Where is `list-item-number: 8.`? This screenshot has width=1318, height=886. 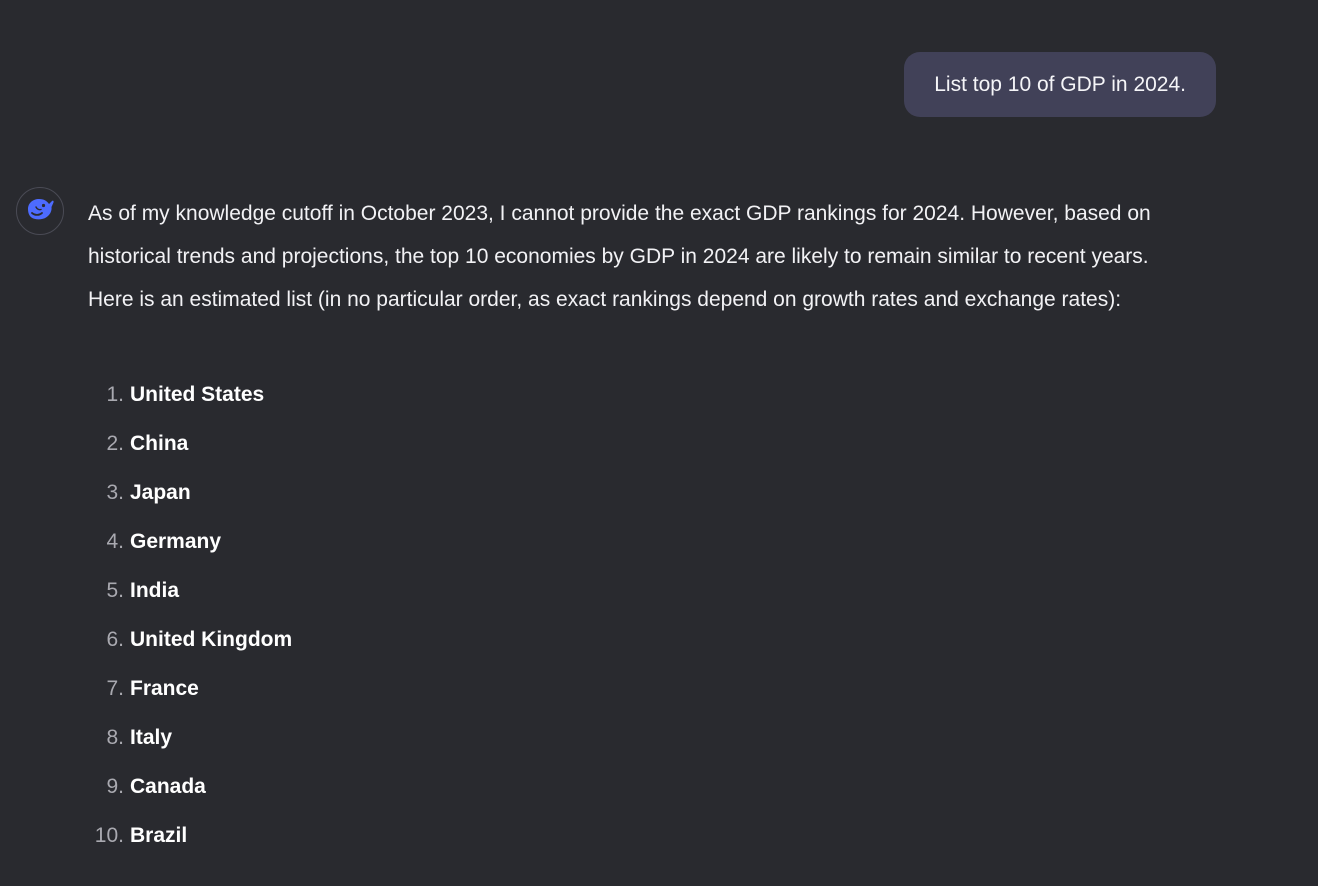
list-item-number: 8. is located at coordinates (115, 737).